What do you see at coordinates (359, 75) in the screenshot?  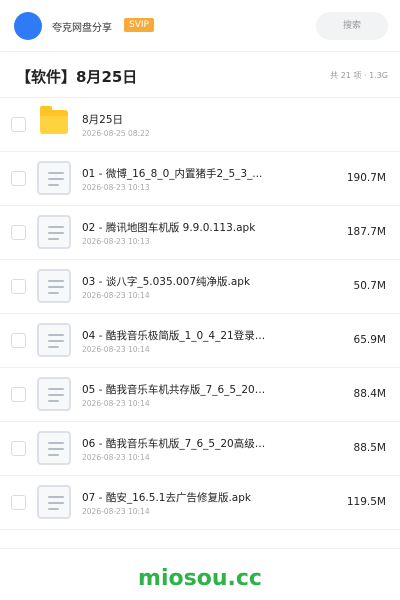 I see `folder-meta: 共 21 项 · 1.3G` at bounding box center [359, 75].